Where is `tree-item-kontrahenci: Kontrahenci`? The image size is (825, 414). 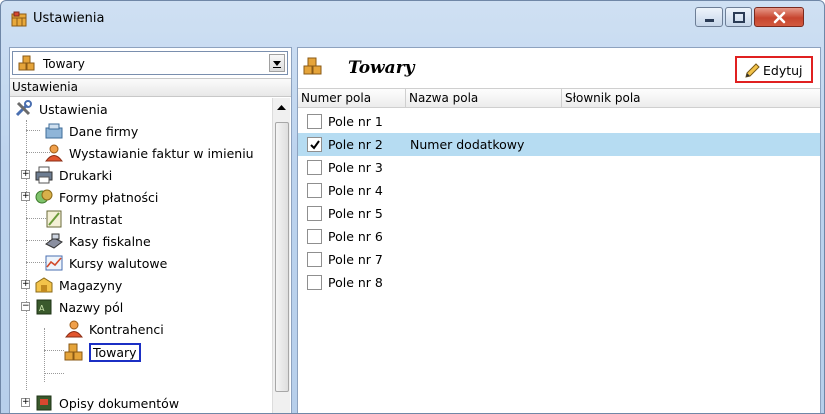 tree-item-kontrahenci: Kontrahenci is located at coordinates (114, 329).